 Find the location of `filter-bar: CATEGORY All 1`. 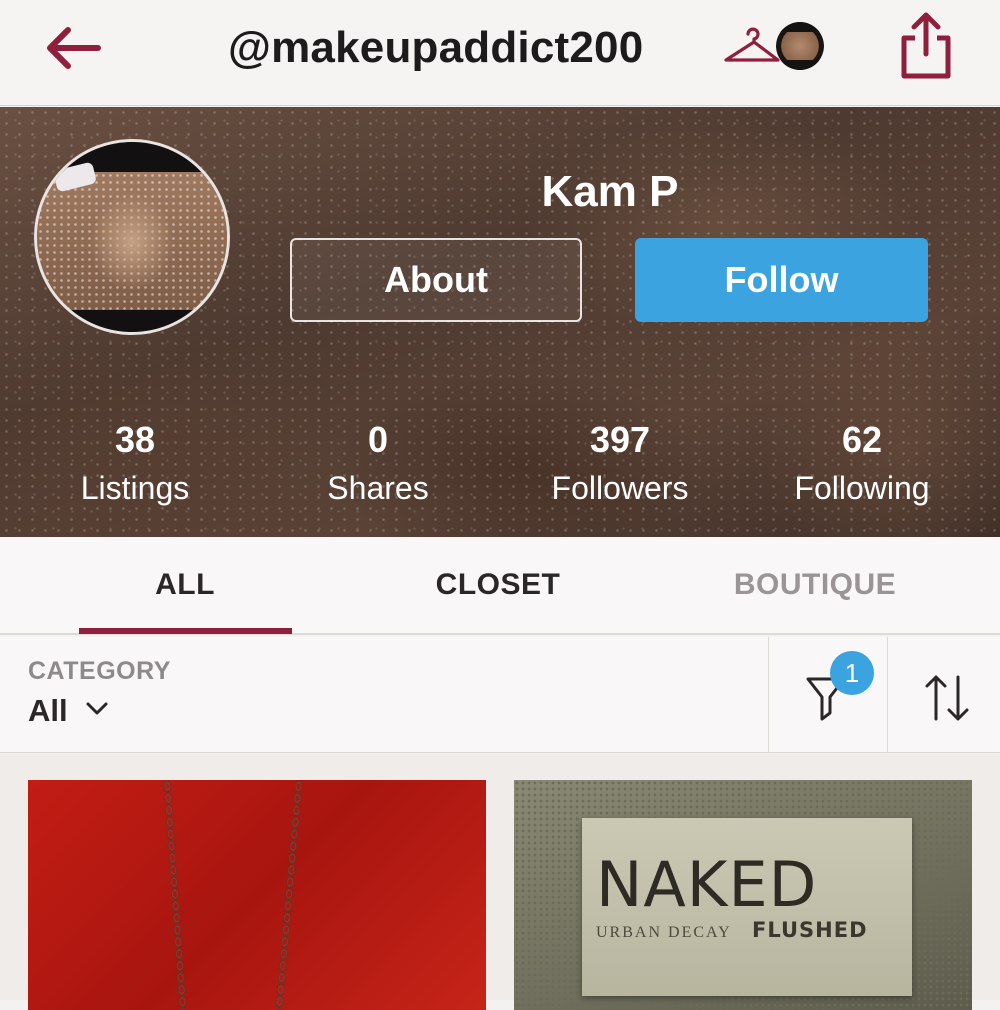

filter-bar: CATEGORY All 1 is located at coordinates (500, 695).